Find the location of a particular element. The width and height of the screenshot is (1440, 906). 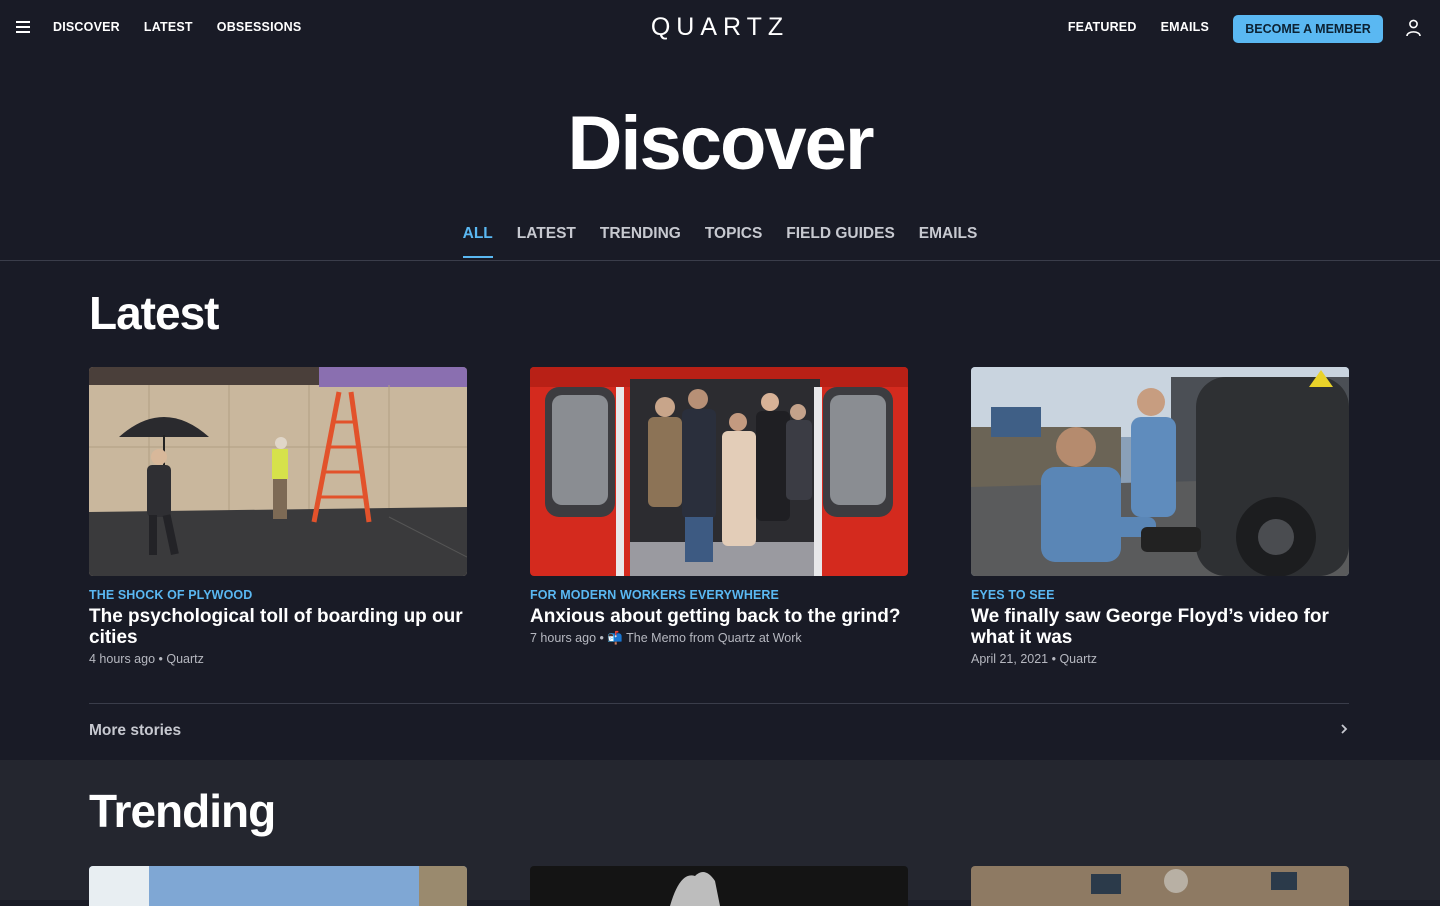

story-kicker: EYES TO SEE is located at coordinates (1160, 595).